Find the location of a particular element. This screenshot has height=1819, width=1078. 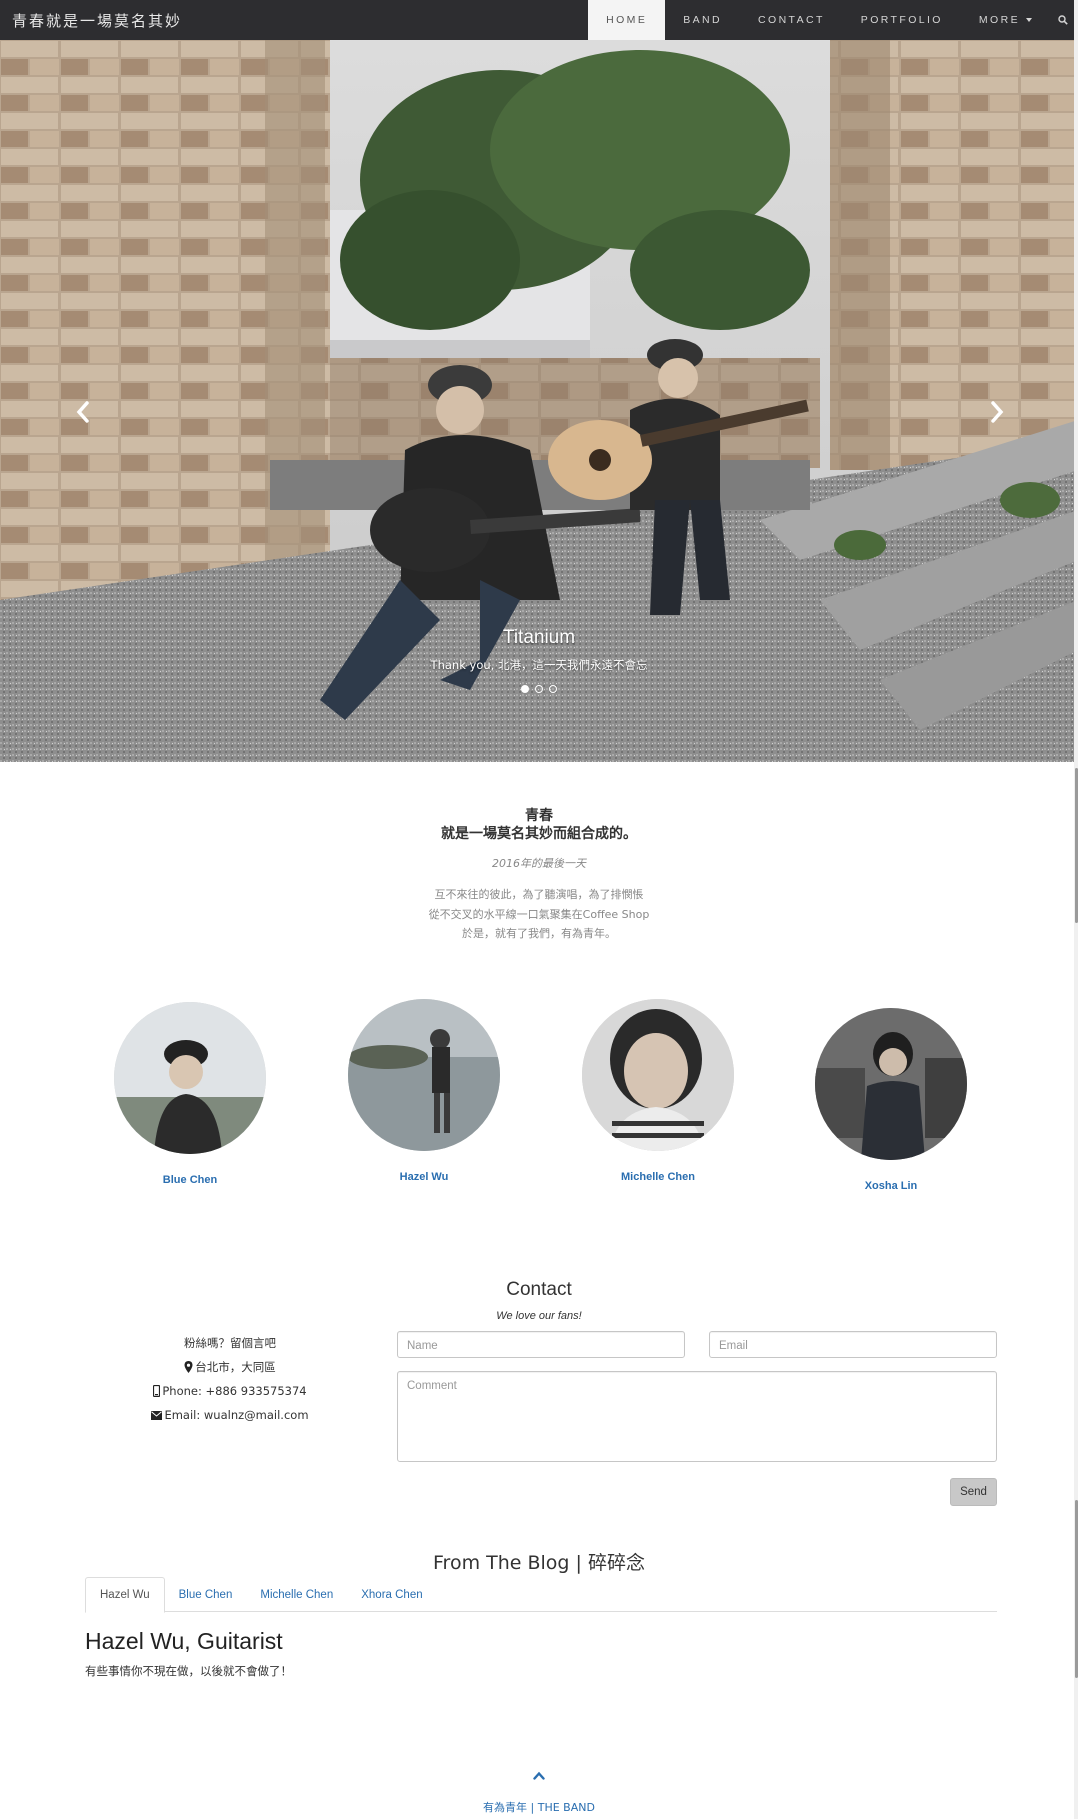

search-icon is located at coordinates (1063, 20).